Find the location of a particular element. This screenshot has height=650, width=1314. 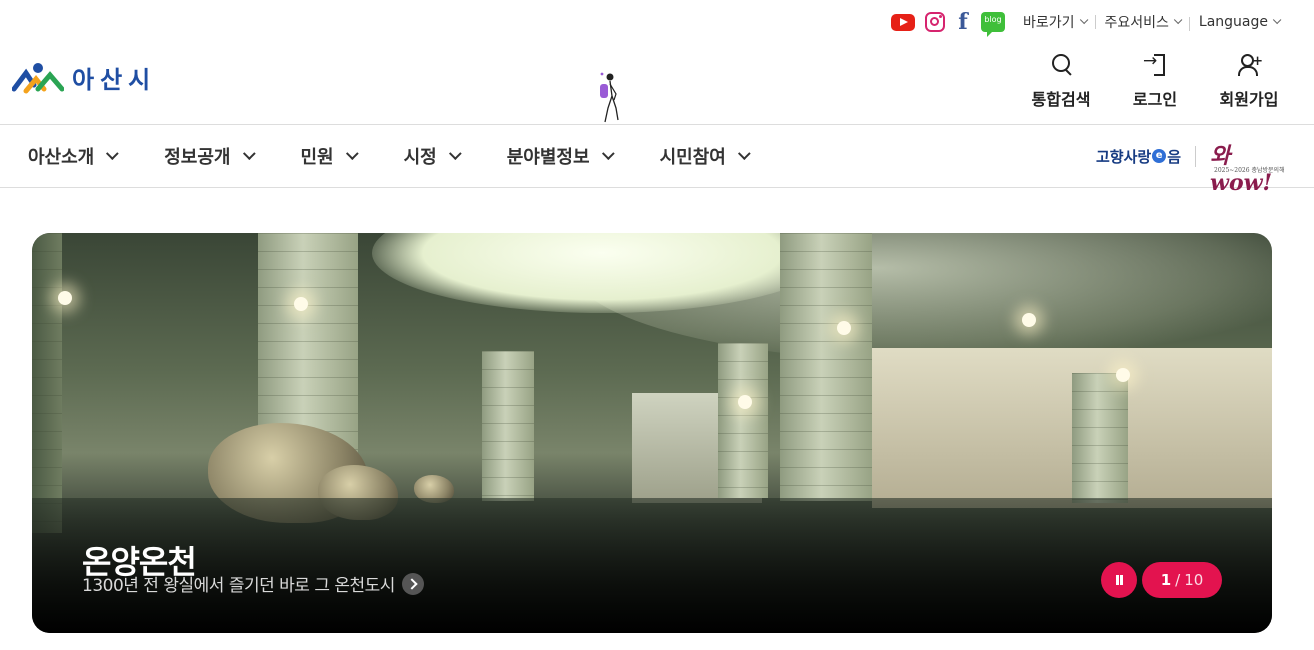

utility-bar: f blog 바로가기 주요서비스 Language is located at coordinates (1089, 22).